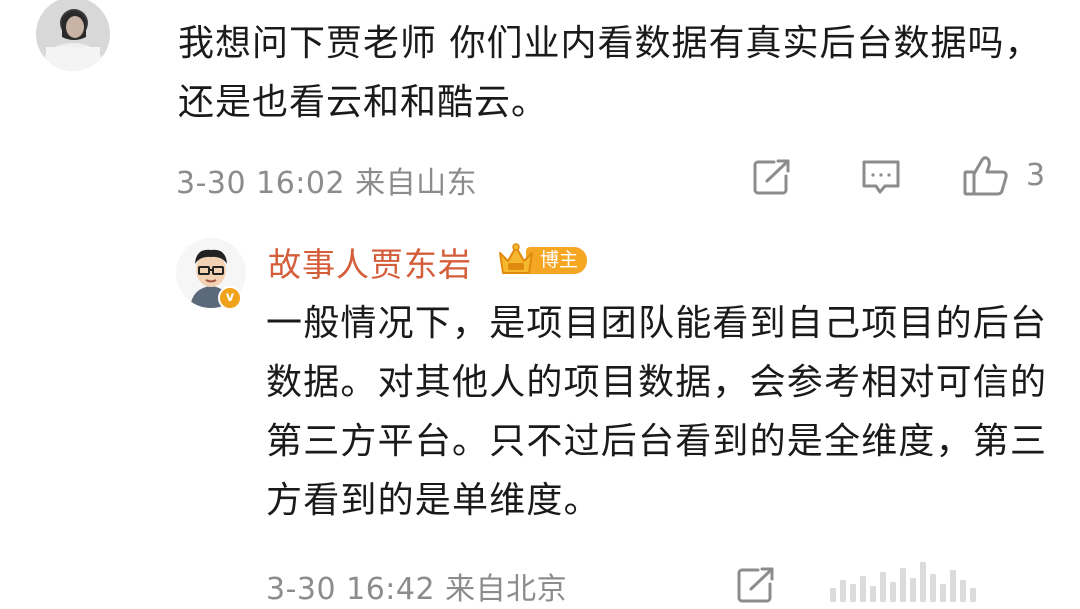 This screenshot has width=1080, height=609. What do you see at coordinates (327, 183) in the screenshot?
I see `comment-meta: 3-30 16:02 来自山东` at bounding box center [327, 183].